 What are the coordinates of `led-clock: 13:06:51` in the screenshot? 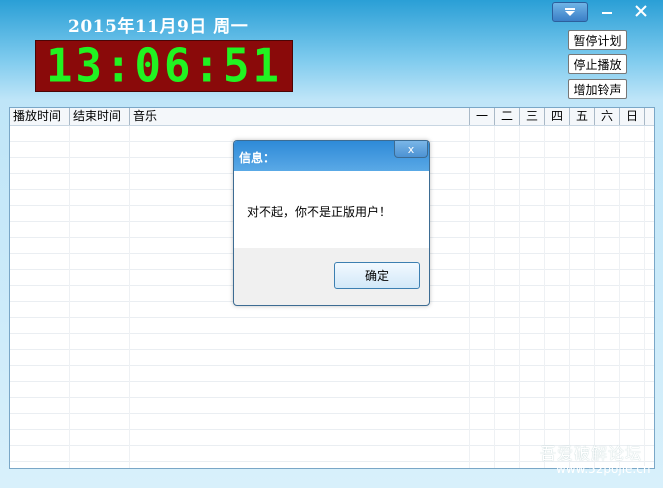 It's located at (164, 66).